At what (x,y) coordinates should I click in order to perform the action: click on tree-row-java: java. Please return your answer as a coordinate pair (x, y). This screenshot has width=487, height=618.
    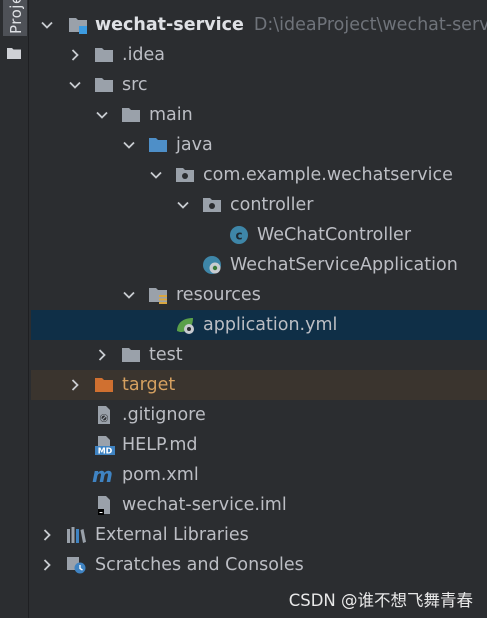
    Looking at the image, I should click on (259, 145).